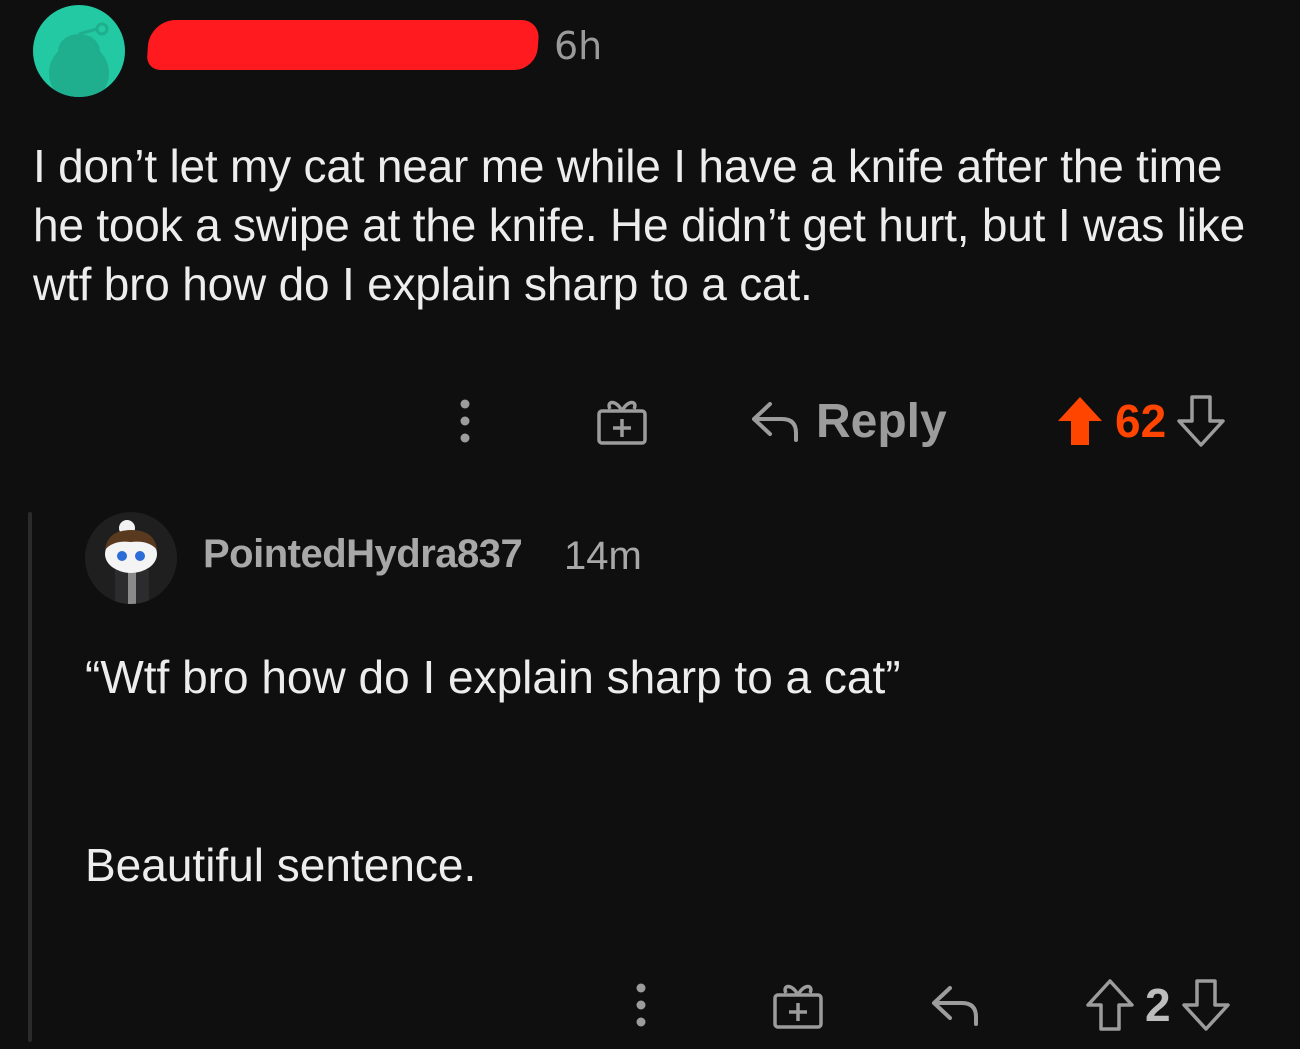 The width and height of the screenshot is (1300, 1049). I want to click on vote-controls: 62, so click(1165, 421).